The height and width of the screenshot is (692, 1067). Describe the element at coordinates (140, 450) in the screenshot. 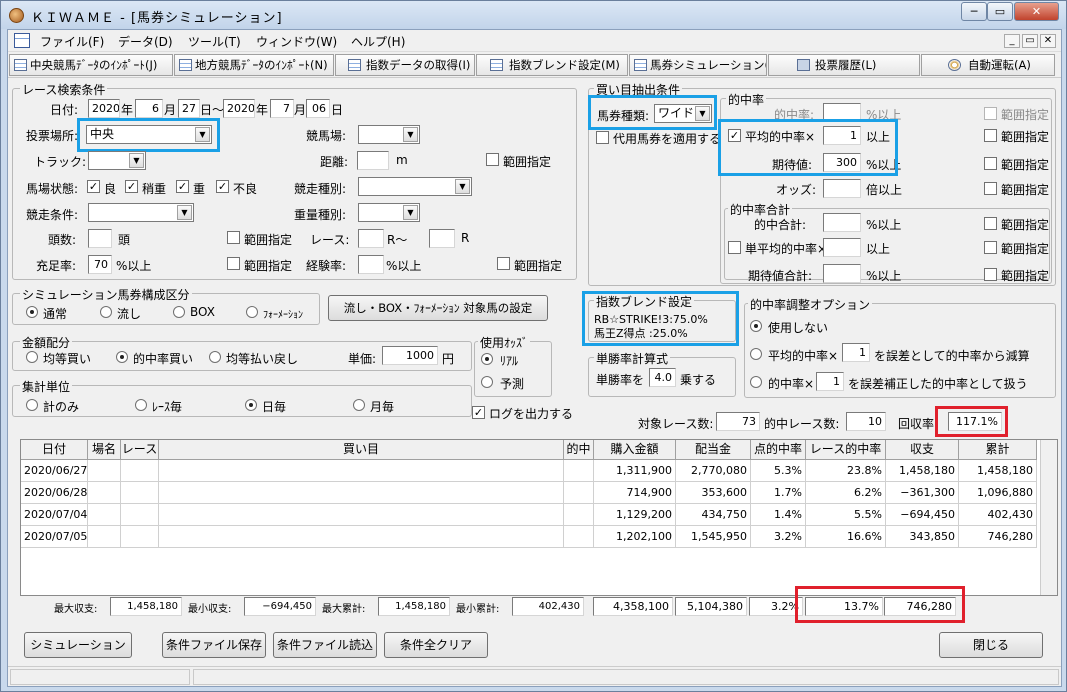

I see `column-header-race: レース` at that location.